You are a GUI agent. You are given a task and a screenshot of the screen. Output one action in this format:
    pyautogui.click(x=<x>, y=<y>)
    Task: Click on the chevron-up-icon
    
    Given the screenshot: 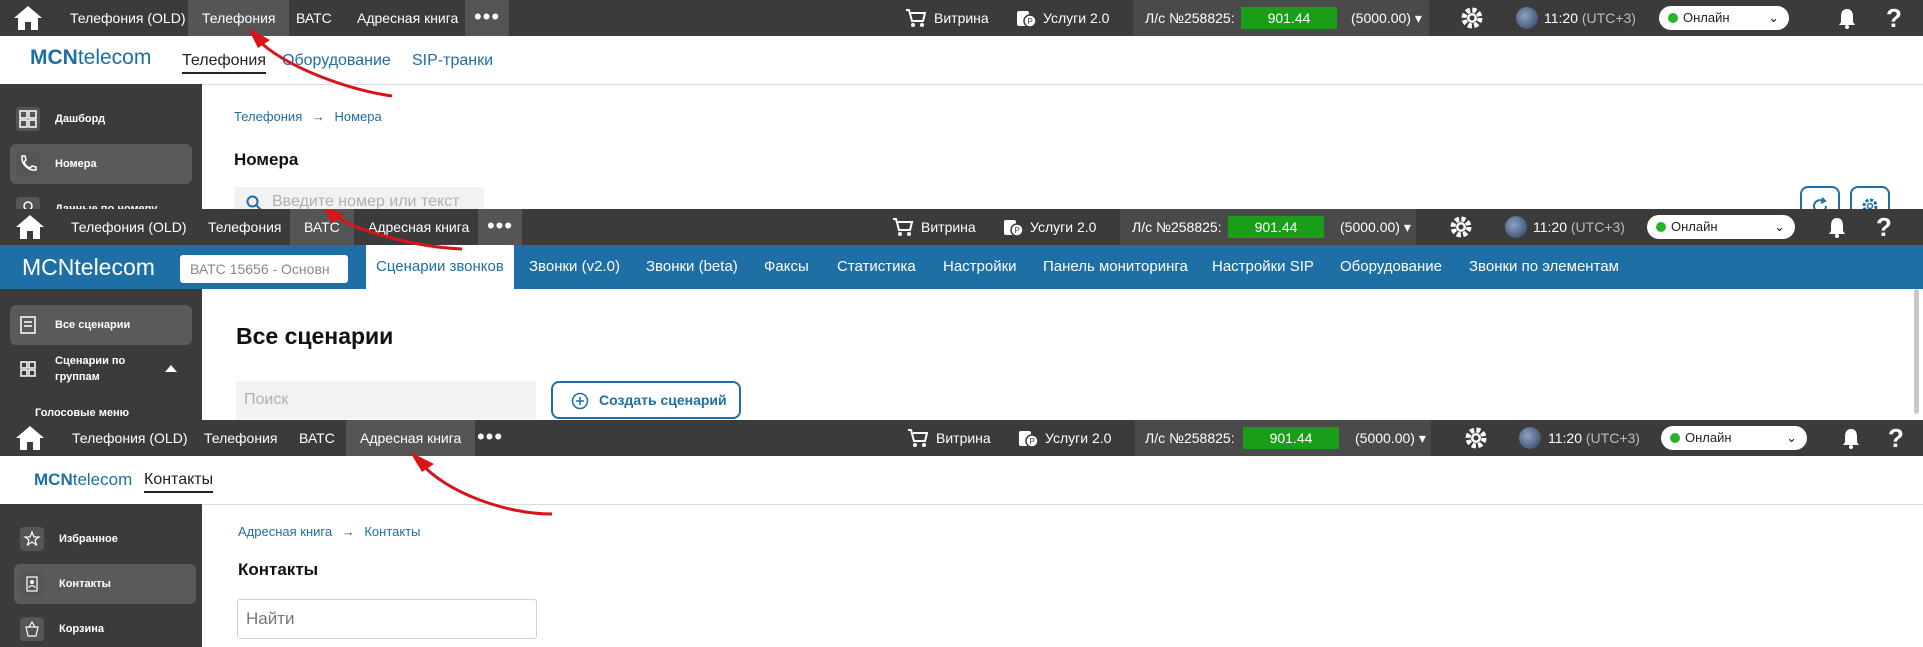 What is the action you would take?
    pyautogui.click(x=171, y=368)
    